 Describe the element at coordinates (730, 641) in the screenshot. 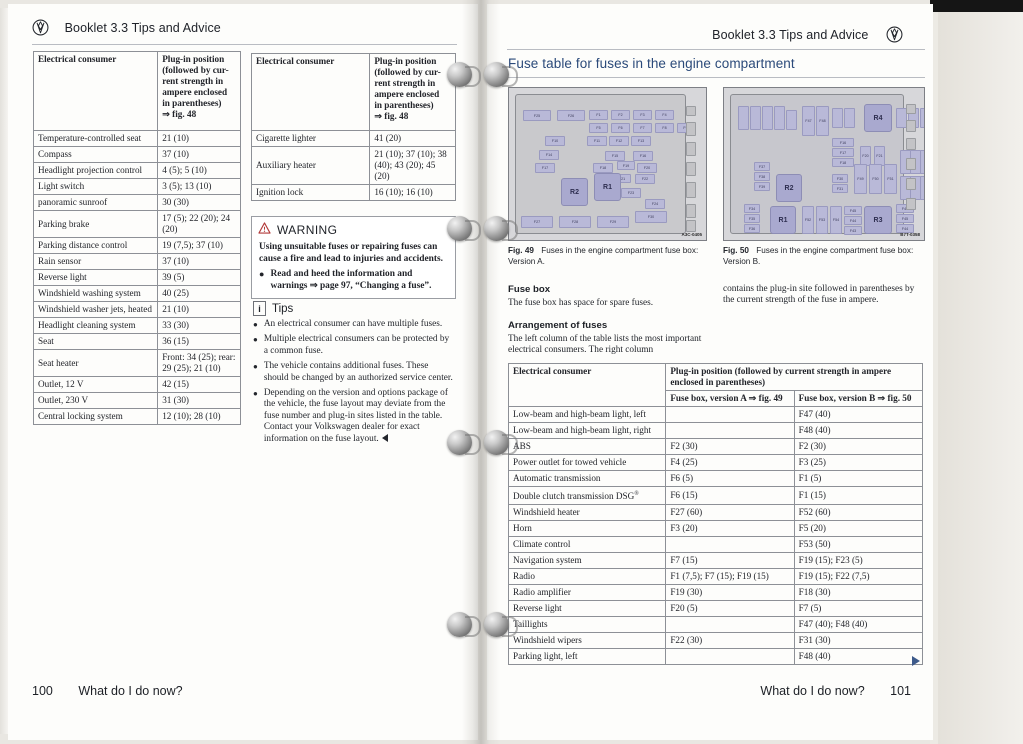

I see `cell-version-a: F22 (30)` at that location.